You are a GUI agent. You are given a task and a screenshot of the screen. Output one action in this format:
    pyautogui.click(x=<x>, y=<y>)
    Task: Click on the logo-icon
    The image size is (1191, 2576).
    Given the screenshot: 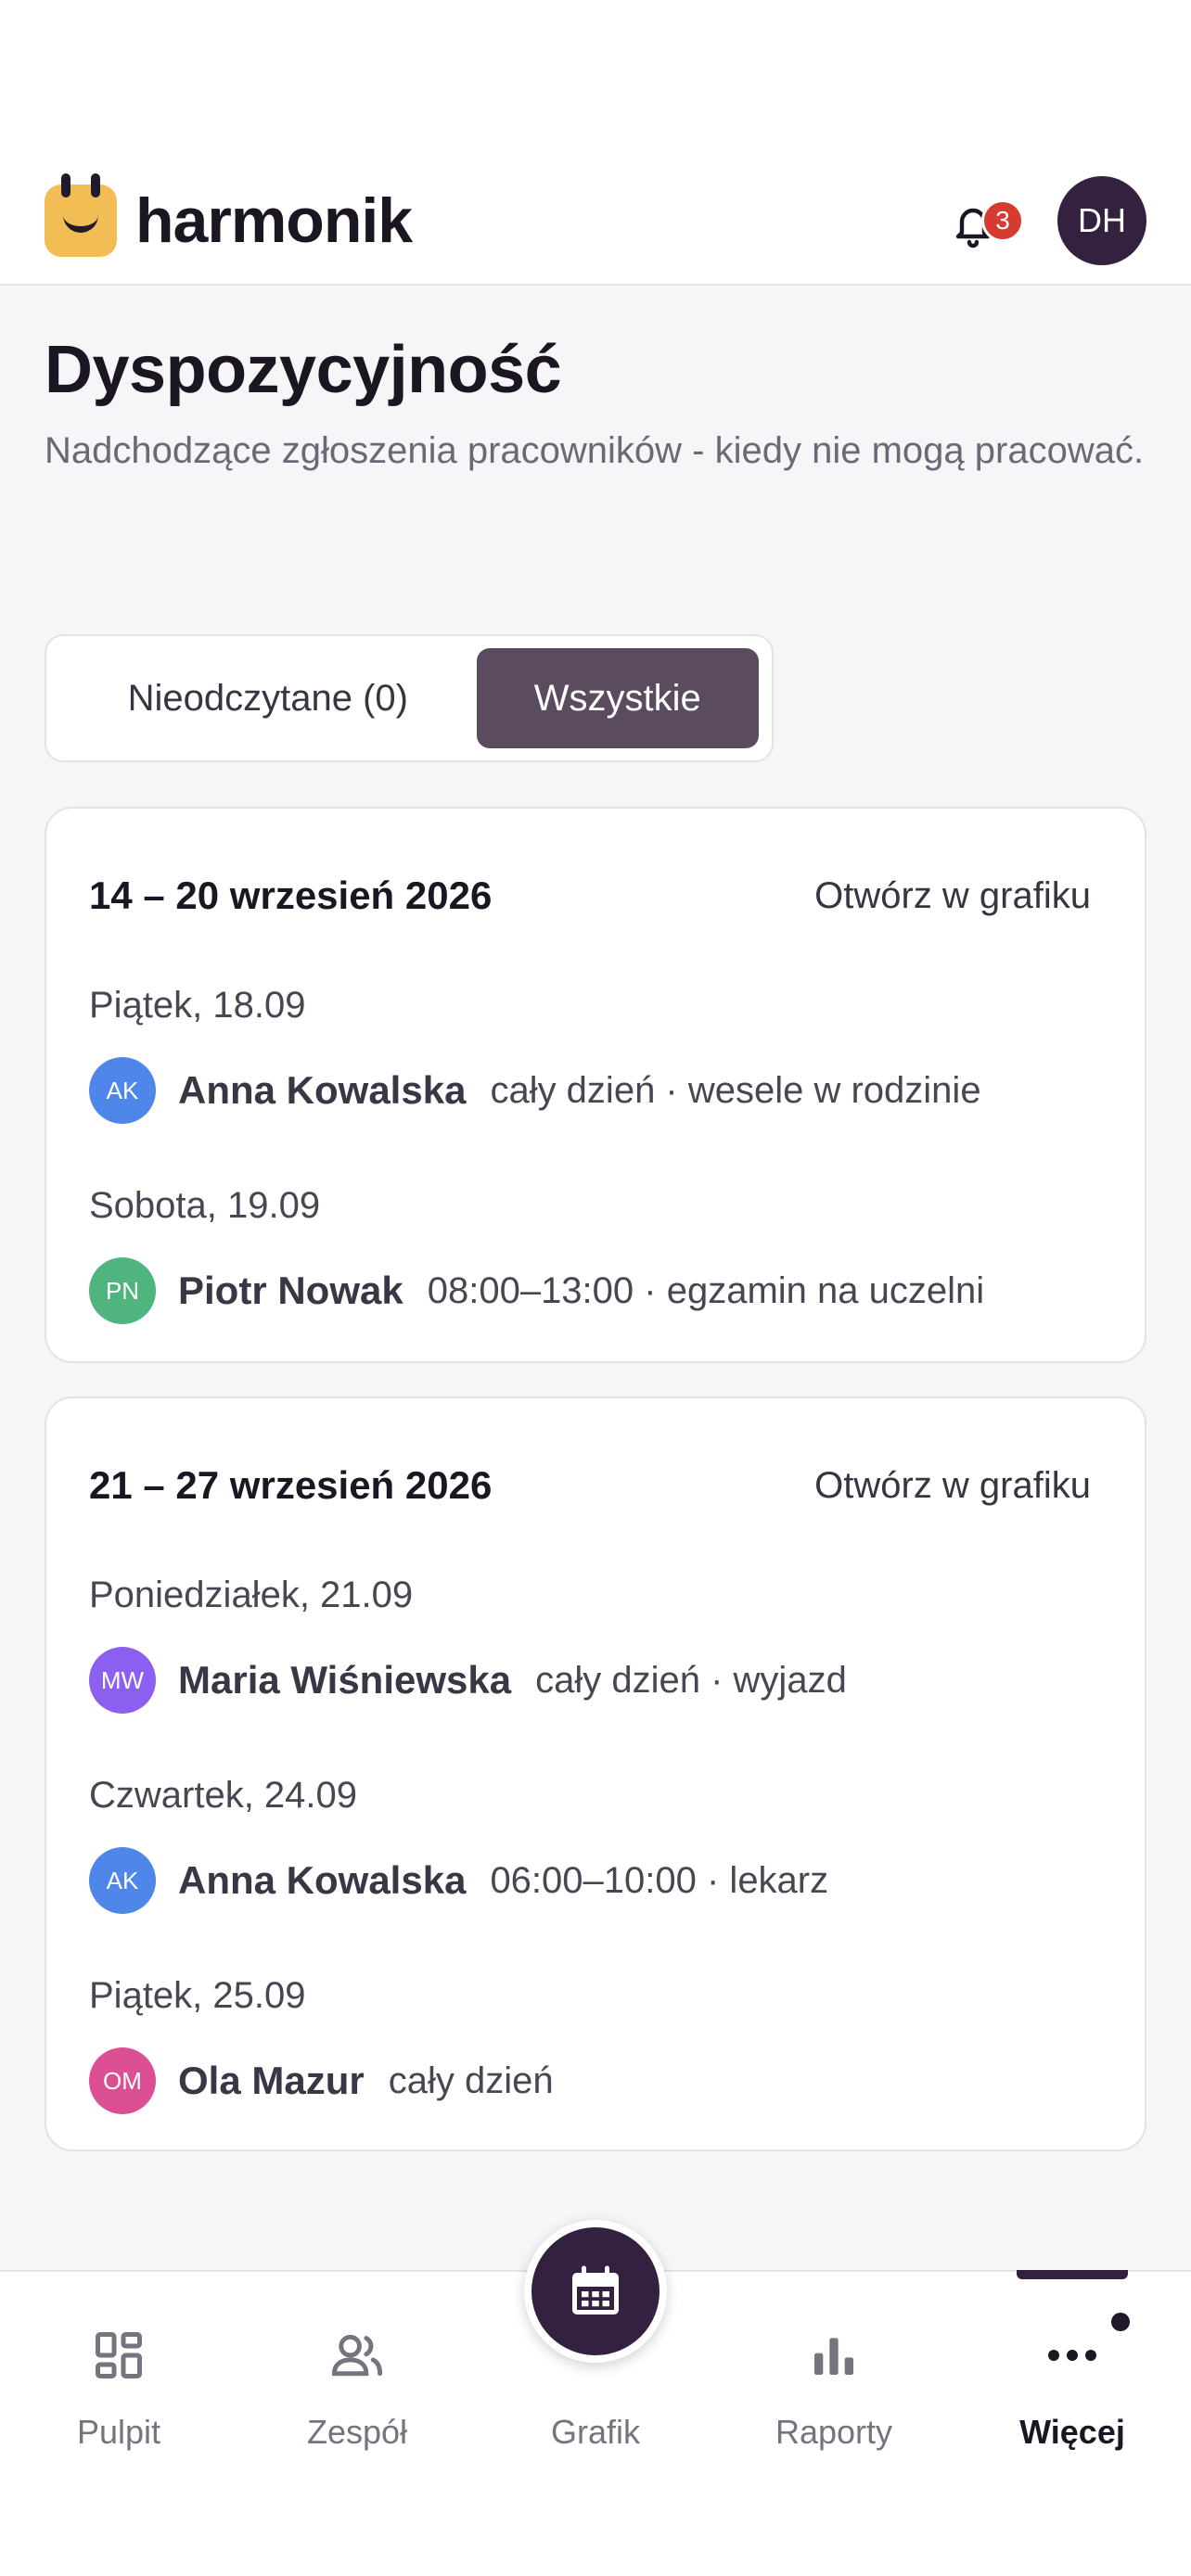 What is the action you would take?
    pyautogui.click(x=81, y=215)
    